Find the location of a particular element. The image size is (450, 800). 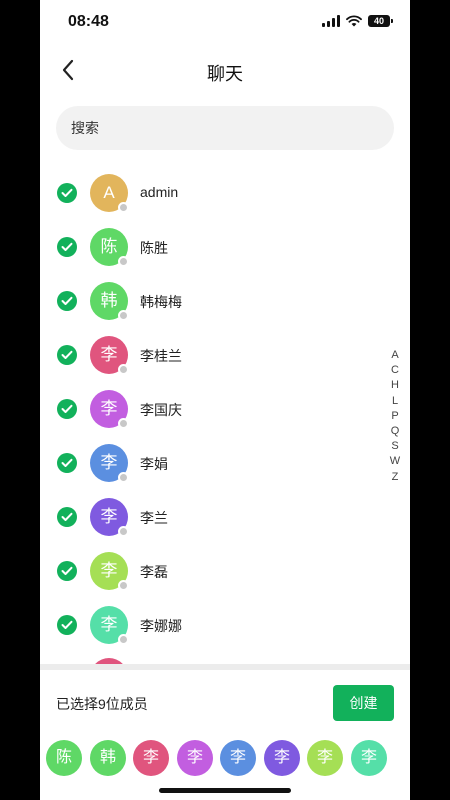

index-letter-w: W is located at coordinates (395, 461).